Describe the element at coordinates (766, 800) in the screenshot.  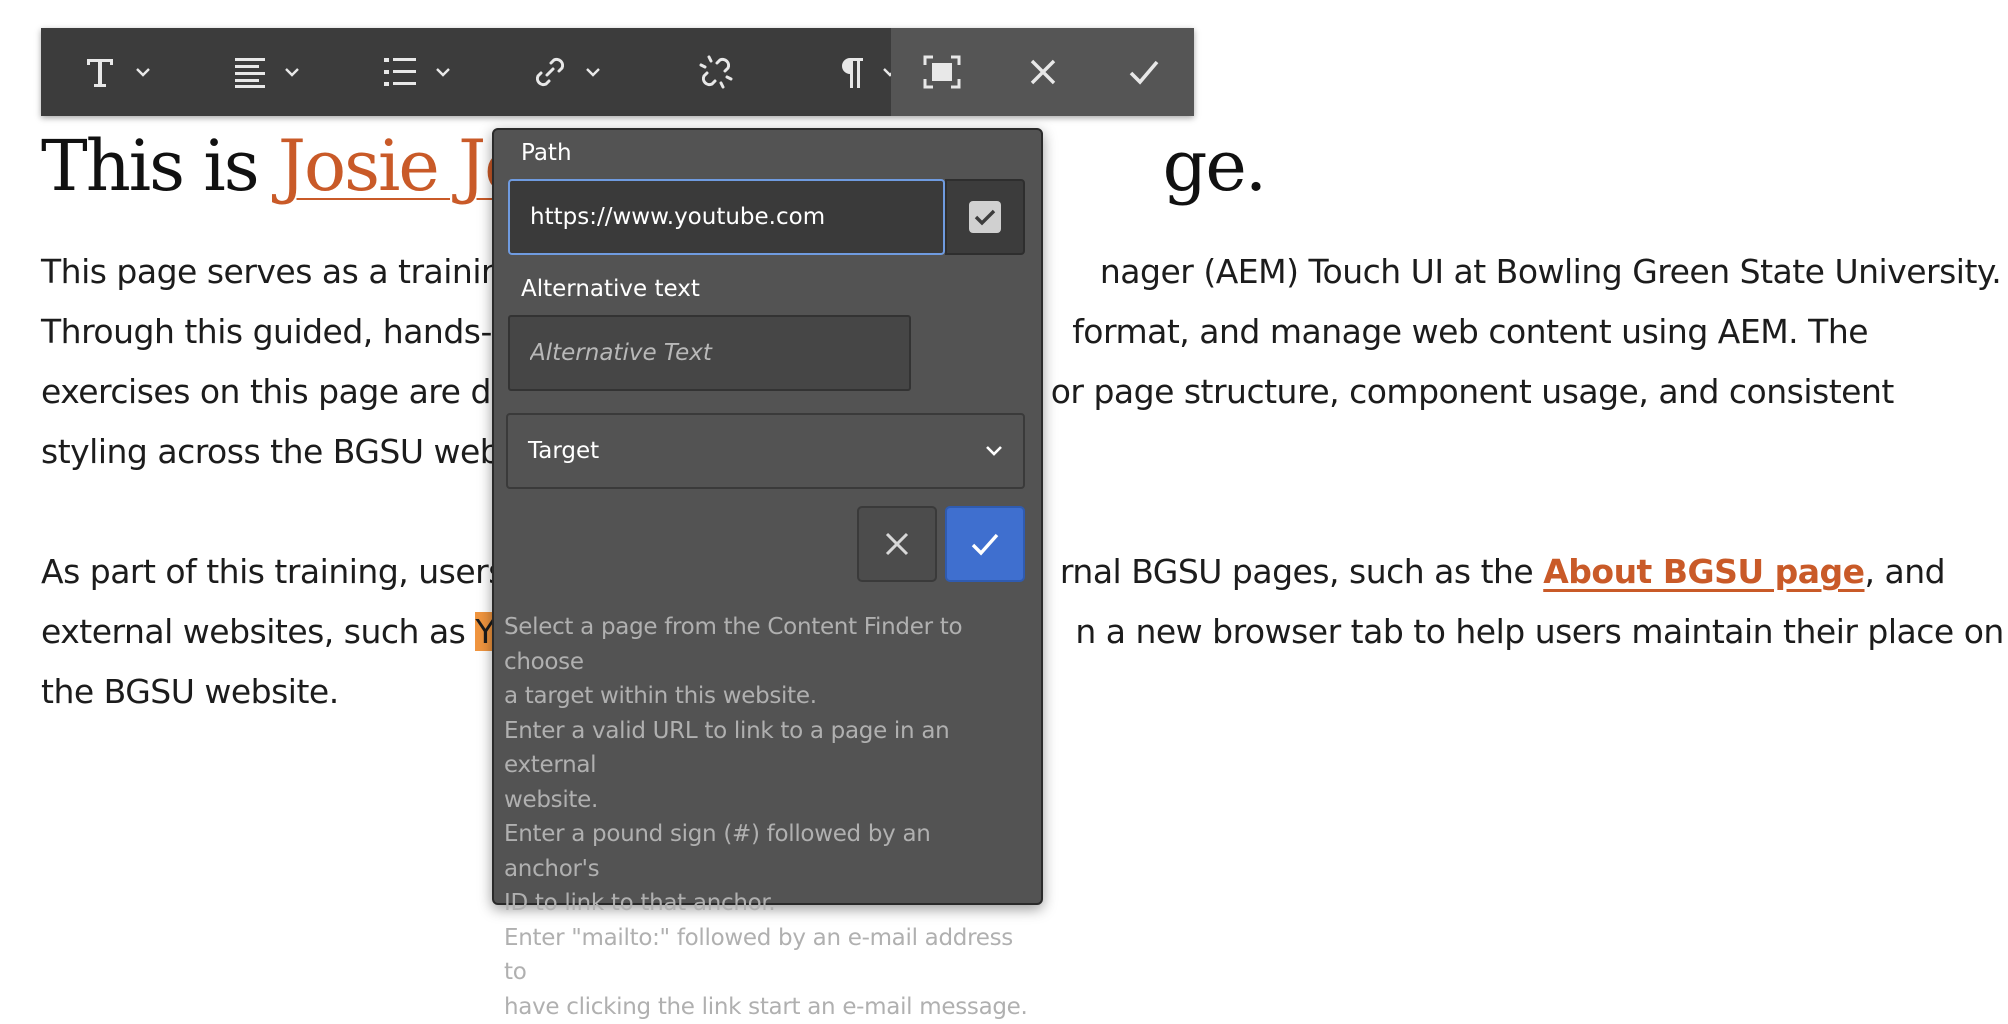
I see `help-line: website.` at that location.